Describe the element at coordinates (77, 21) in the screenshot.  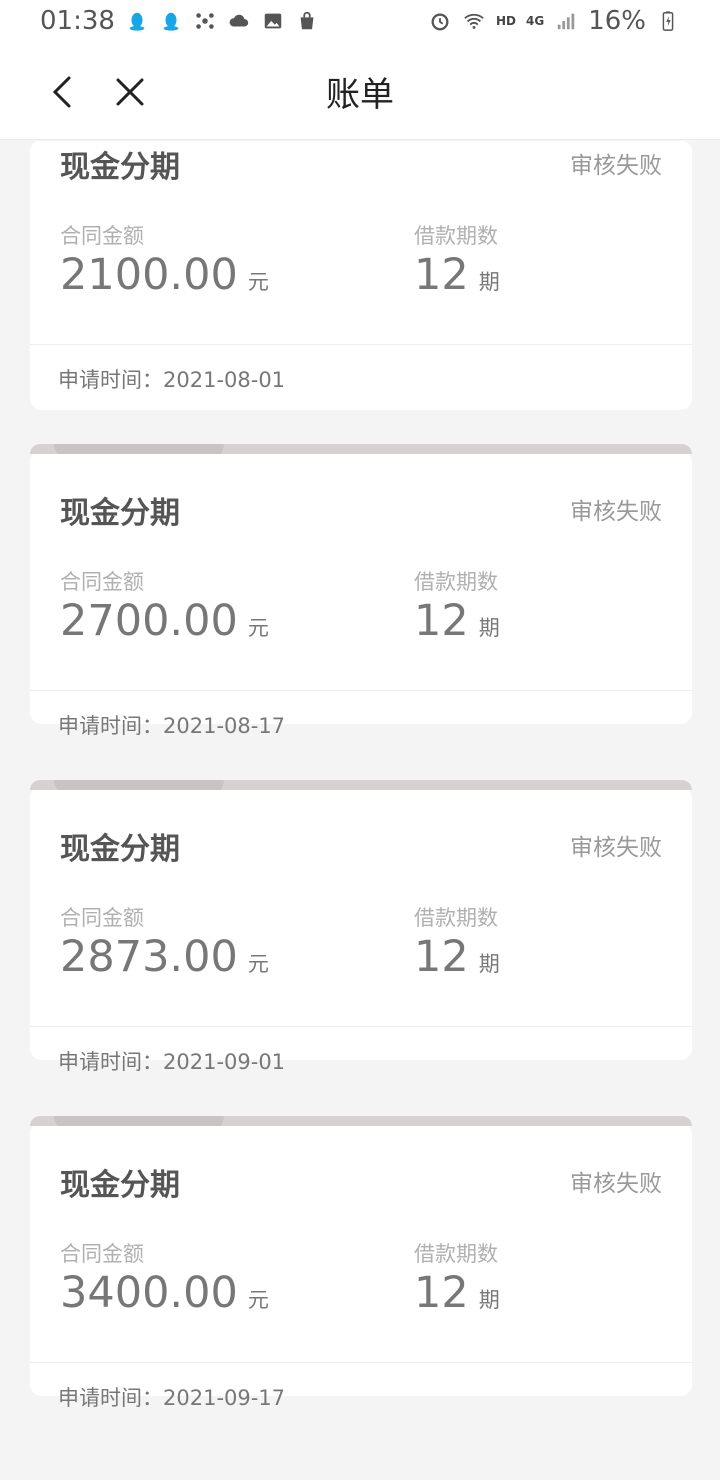
I see `status-time: 01:38` at that location.